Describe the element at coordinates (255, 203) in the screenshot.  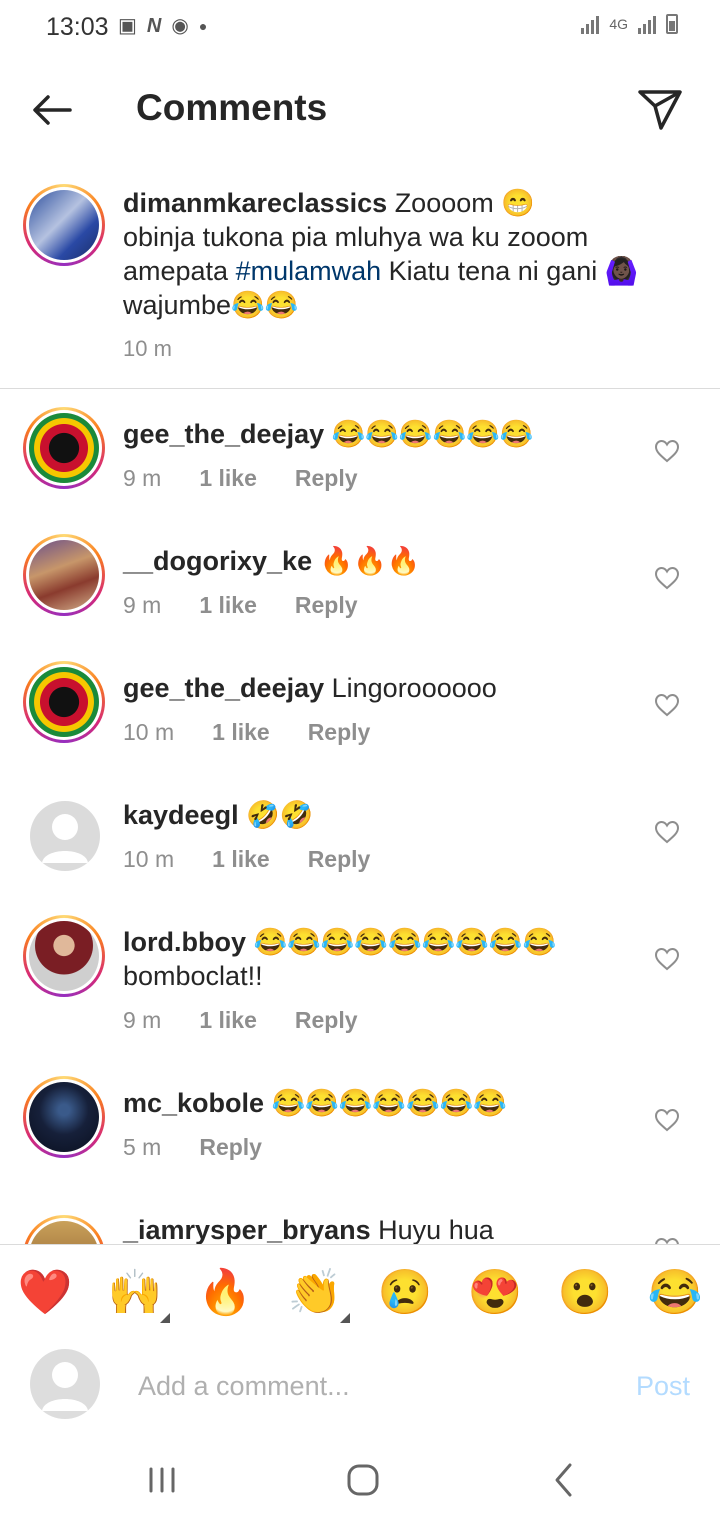
I see `caption-username: dimanmkareclassics` at that location.